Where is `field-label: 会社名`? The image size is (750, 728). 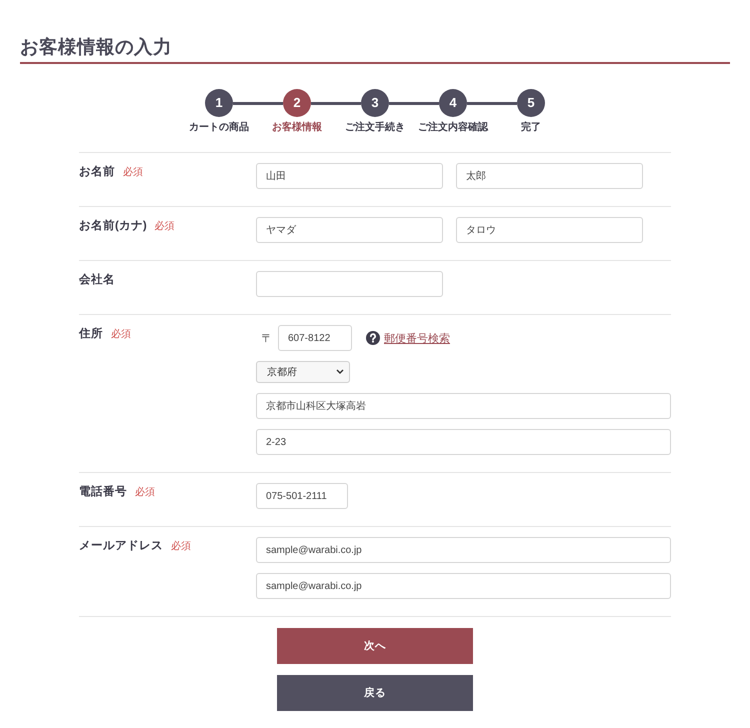
field-label: 会社名 is located at coordinates (97, 280).